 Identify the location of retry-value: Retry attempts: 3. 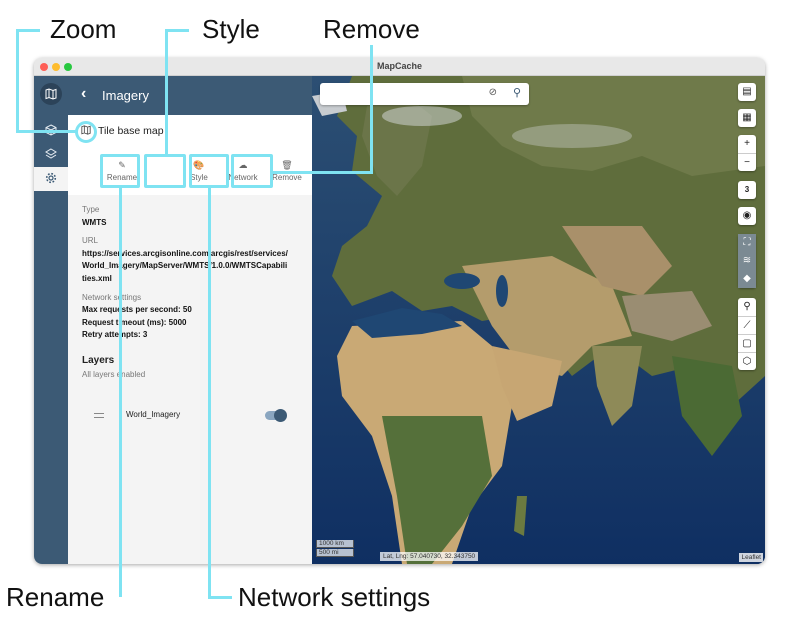
(115, 335).